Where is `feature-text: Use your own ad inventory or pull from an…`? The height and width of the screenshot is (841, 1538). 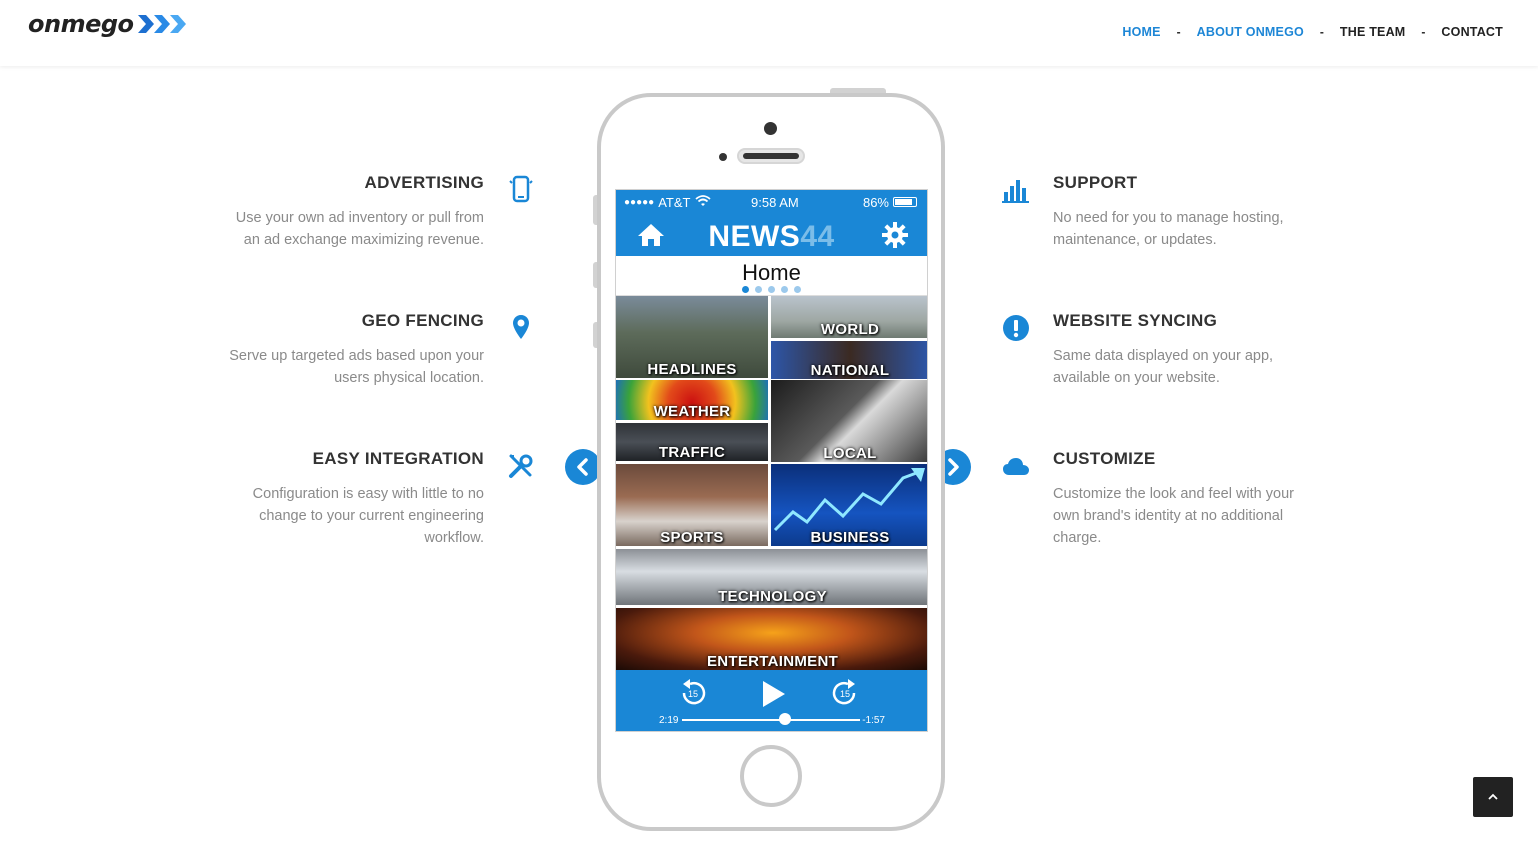
feature-text: Use your own ad inventory or pull from an… is located at coordinates (359, 229).